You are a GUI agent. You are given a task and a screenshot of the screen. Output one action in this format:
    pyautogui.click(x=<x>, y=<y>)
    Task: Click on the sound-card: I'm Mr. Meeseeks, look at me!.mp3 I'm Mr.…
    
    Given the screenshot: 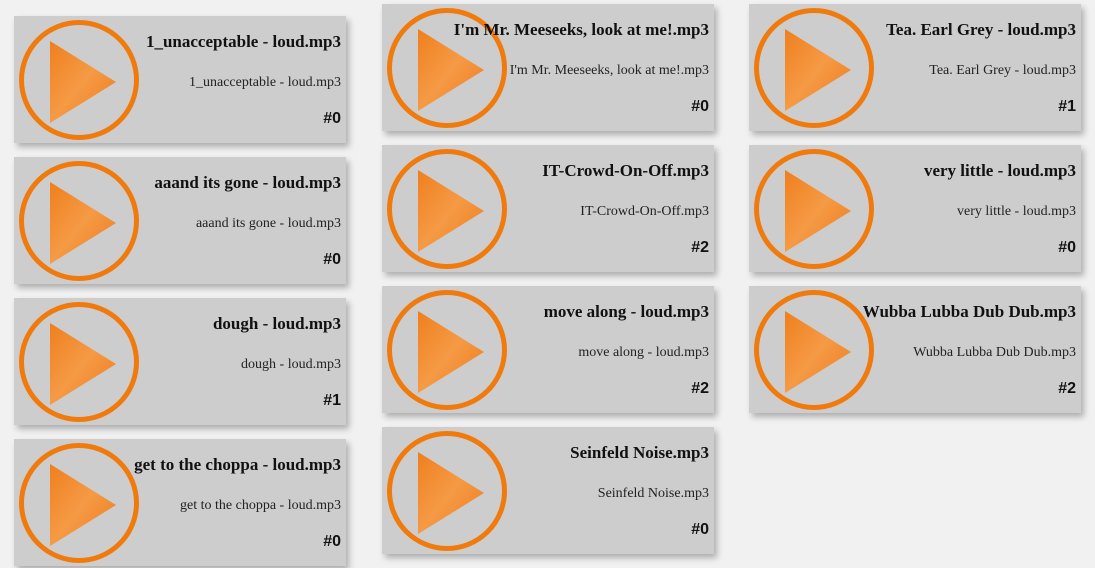 What is the action you would take?
    pyautogui.click(x=548, y=67)
    